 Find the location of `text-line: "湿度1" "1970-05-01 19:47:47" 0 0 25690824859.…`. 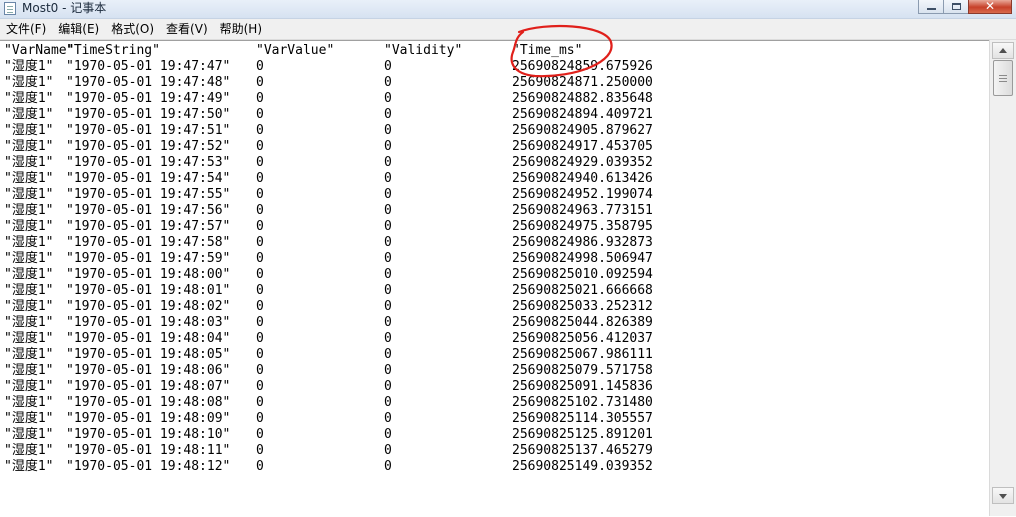

text-line: "湿度1" "1970-05-01 19:47:47" 0 0 25690824859.… is located at coordinates (328, 67).